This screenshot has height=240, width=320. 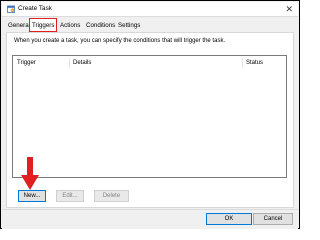 What do you see at coordinates (150, 9) in the screenshot?
I see `title-bar: Create Task ✕` at bounding box center [150, 9].